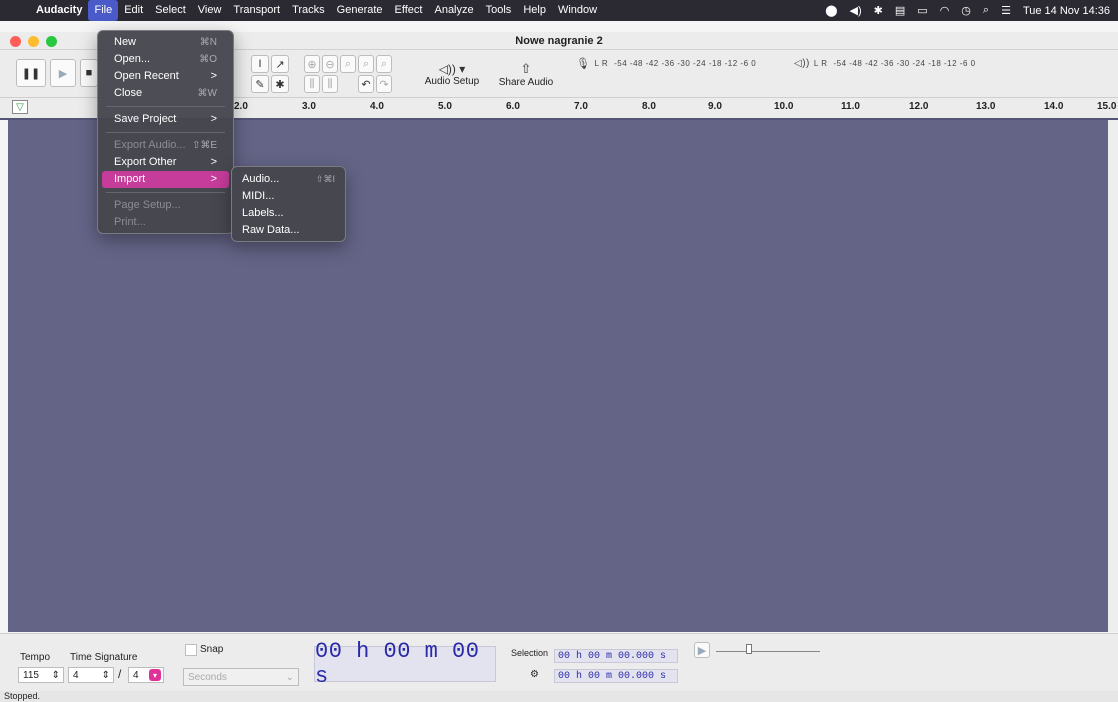  I want to click on menu-analyze: Analyze, so click(453, 10).